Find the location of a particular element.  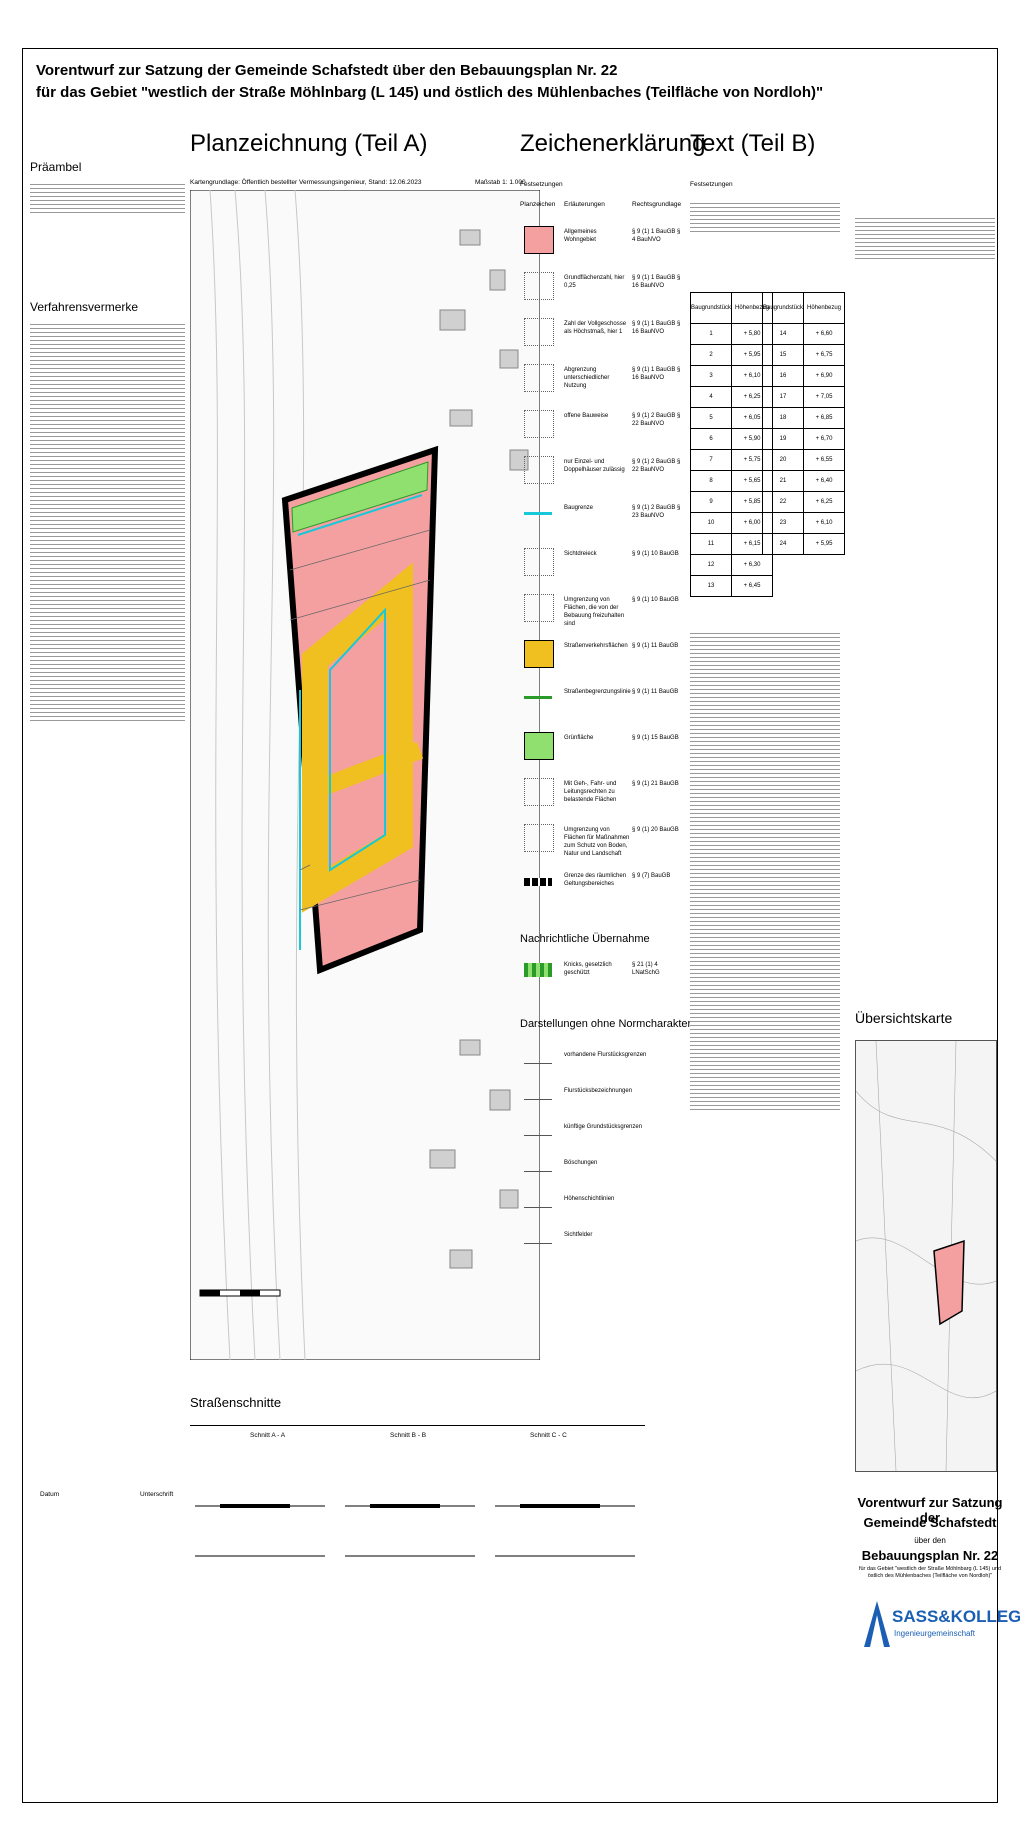

legend-law: § 9 (1) 10 BauGB is located at coordinates (655, 554).